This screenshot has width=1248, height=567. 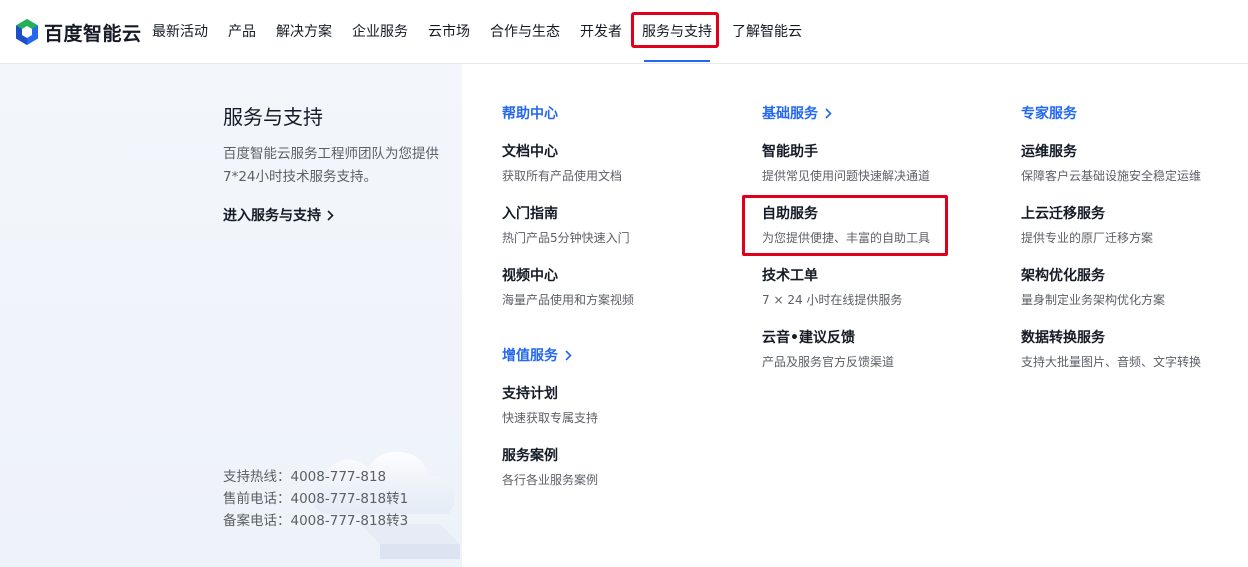 What do you see at coordinates (568, 287) in the screenshot?
I see `menu-item-video-center: 视频中心 海量产品使用和方案视频` at bounding box center [568, 287].